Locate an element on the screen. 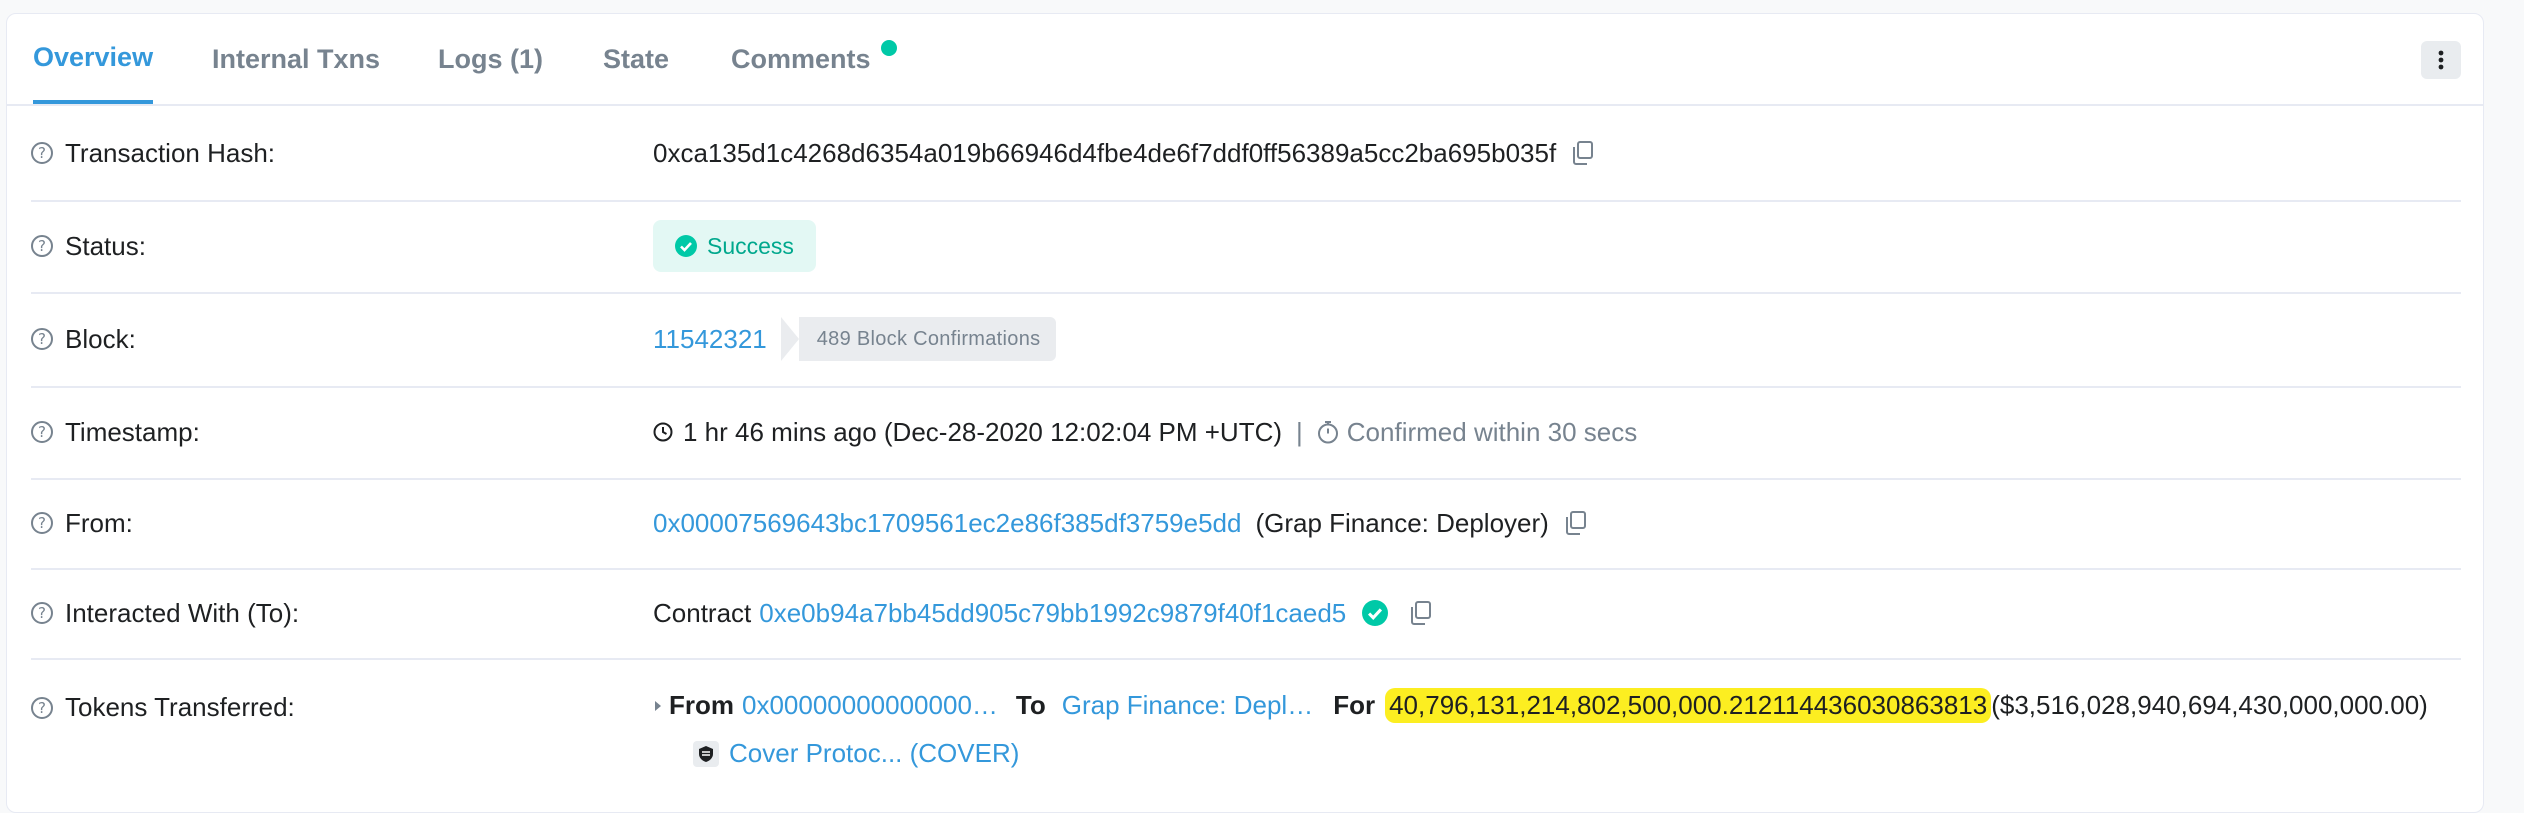 The image size is (2524, 813). confirmed-within: Confirmed within 30 secs is located at coordinates (1492, 431).